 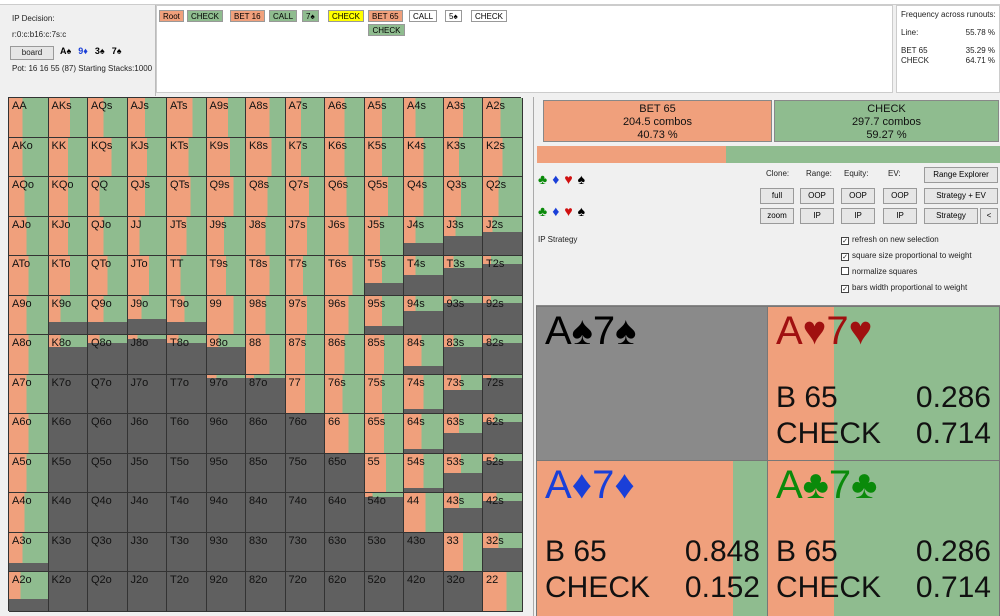 What do you see at coordinates (226, 197) in the screenshot?
I see `hand-cell: Q9s` at bounding box center [226, 197].